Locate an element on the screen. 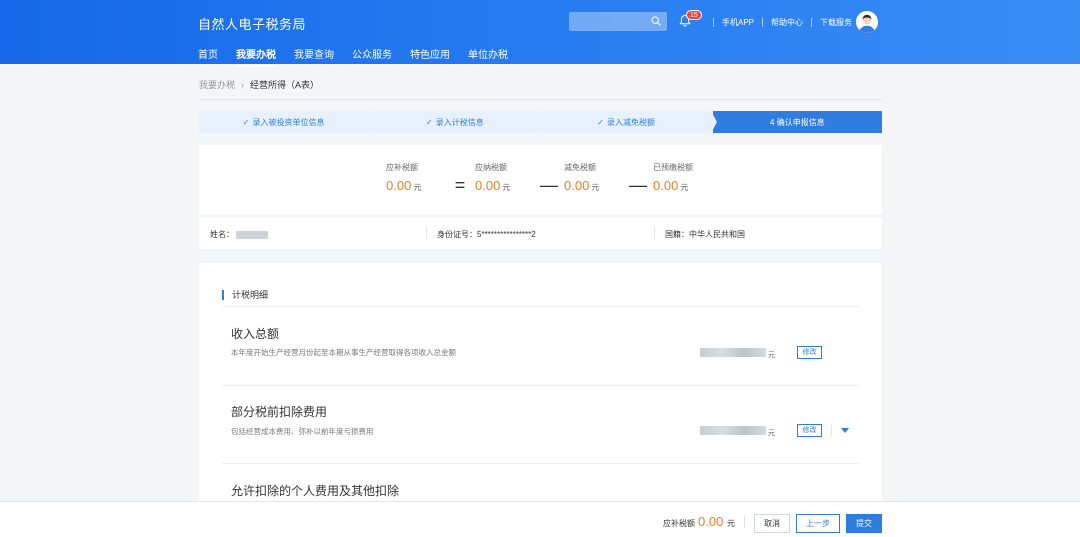 The width and height of the screenshot is (1080, 537). site-title: 自然人电子税务局 is located at coordinates (252, 23).